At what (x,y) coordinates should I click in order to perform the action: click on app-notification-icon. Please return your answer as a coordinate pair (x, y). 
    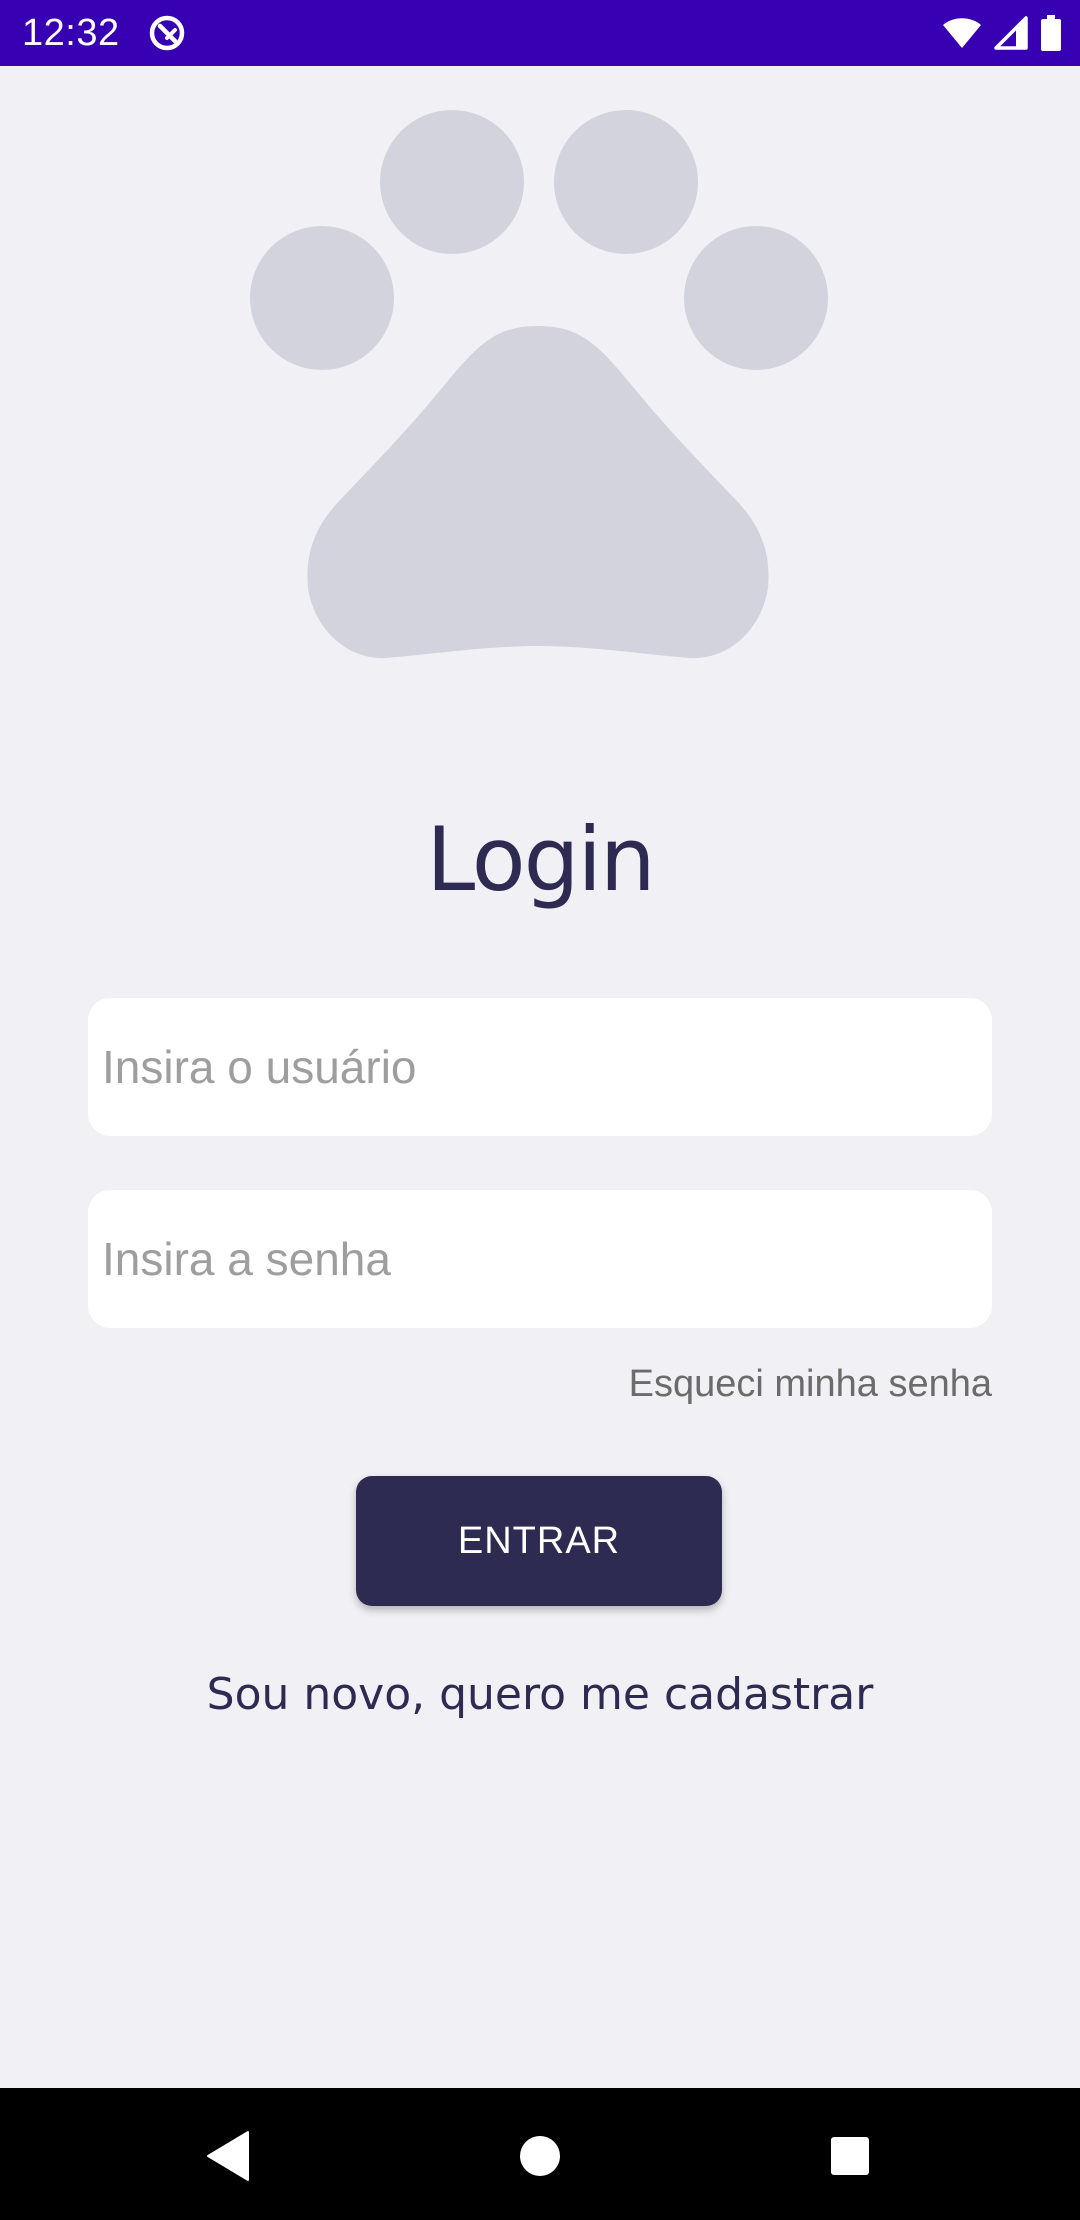
    Looking at the image, I should click on (167, 33).